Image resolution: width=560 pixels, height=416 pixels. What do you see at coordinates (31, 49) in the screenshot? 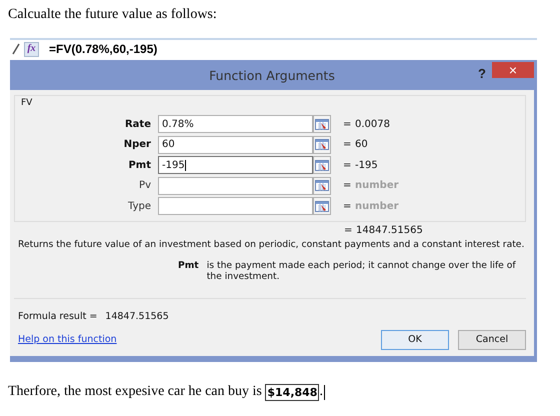
I see `insert-function-button: fx` at bounding box center [31, 49].